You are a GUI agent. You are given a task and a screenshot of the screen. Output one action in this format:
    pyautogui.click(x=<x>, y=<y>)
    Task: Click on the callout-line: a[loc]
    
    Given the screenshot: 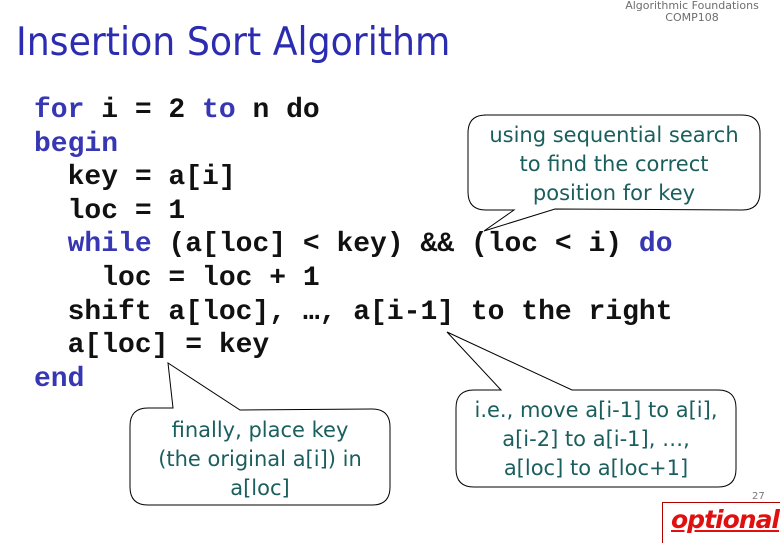 What is the action you would take?
    pyautogui.click(x=260, y=488)
    